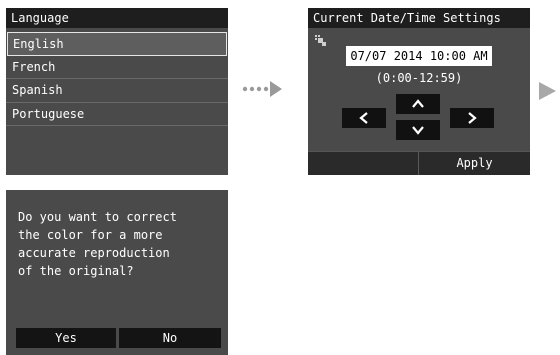 This screenshot has width=560, height=355. What do you see at coordinates (474, 163) in the screenshot?
I see `apply-button: Apply` at bounding box center [474, 163].